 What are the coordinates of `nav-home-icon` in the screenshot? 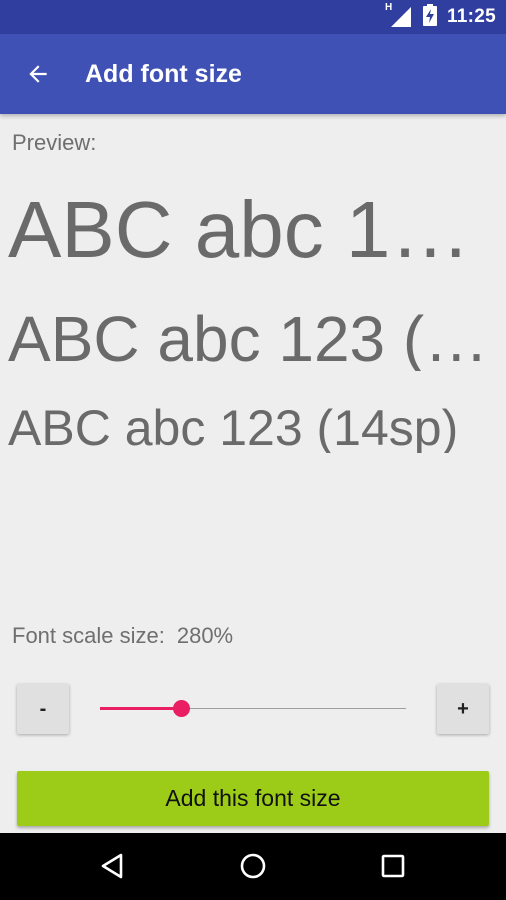 It's located at (253, 866).